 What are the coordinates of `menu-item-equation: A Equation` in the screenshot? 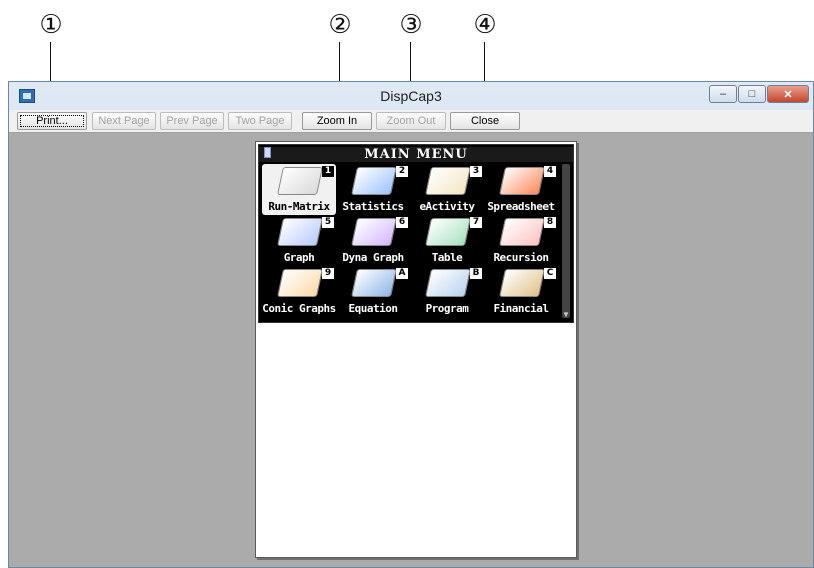 It's located at (373, 291).